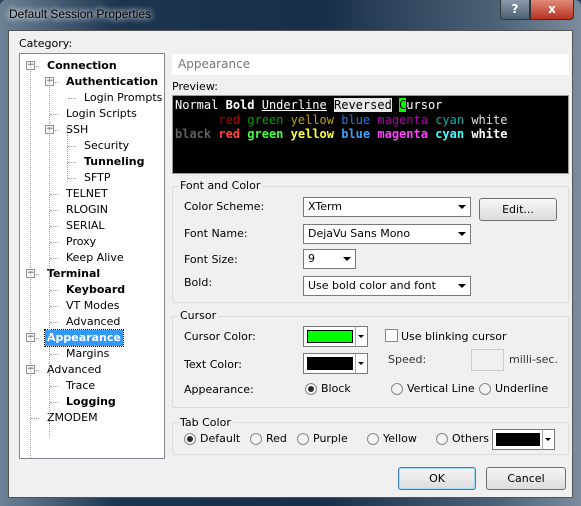 The width and height of the screenshot is (581, 506). Describe the element at coordinates (311, 258) in the screenshot. I see `font-size-value: 9` at that location.